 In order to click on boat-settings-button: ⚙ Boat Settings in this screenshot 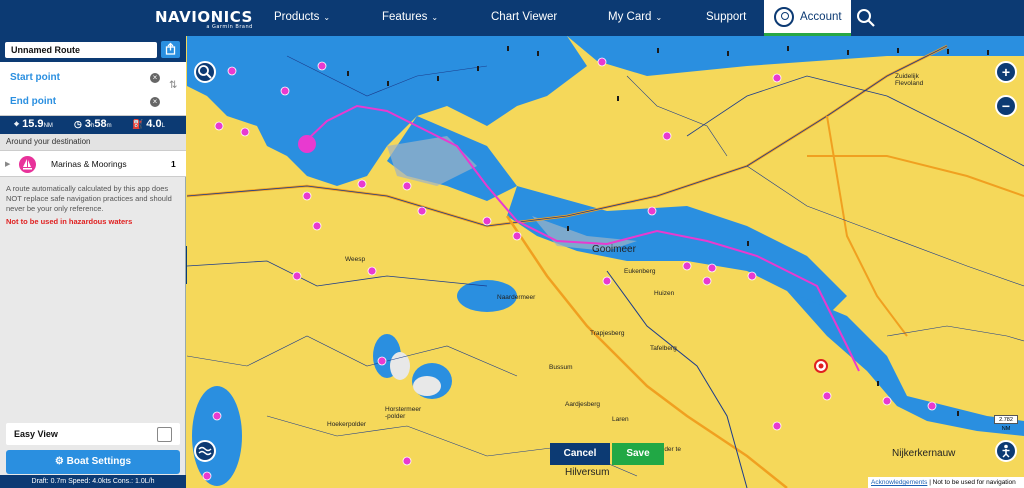, I will do `click(93, 462)`.